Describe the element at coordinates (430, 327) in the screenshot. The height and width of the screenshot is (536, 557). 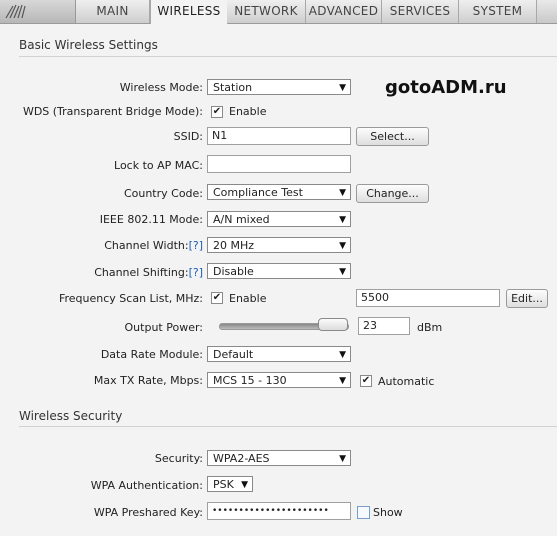
I see `output-power-unit: dBm` at that location.